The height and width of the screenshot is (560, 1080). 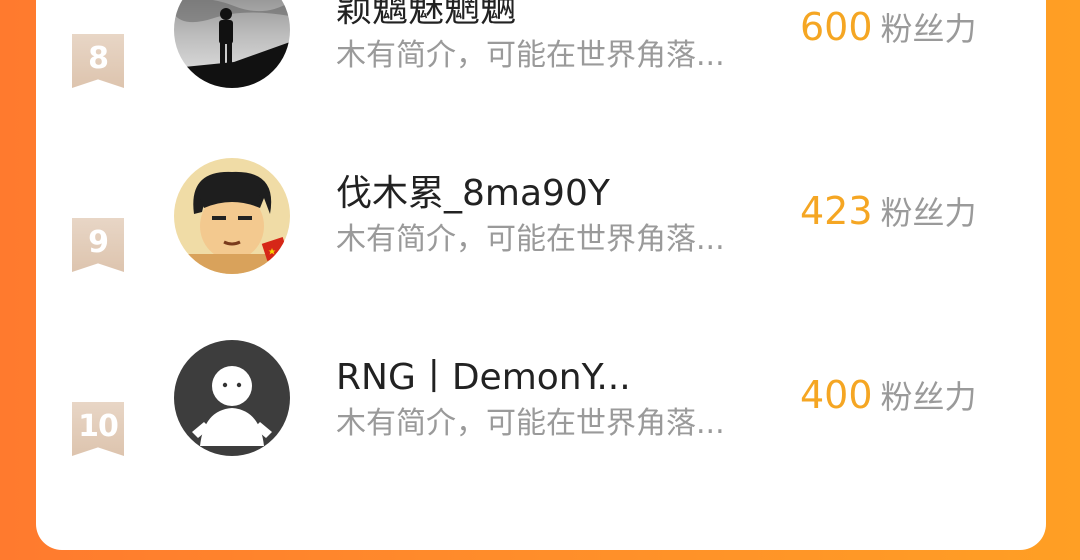 I want to click on cartoon-avatar-icon, so click(x=232, y=216).